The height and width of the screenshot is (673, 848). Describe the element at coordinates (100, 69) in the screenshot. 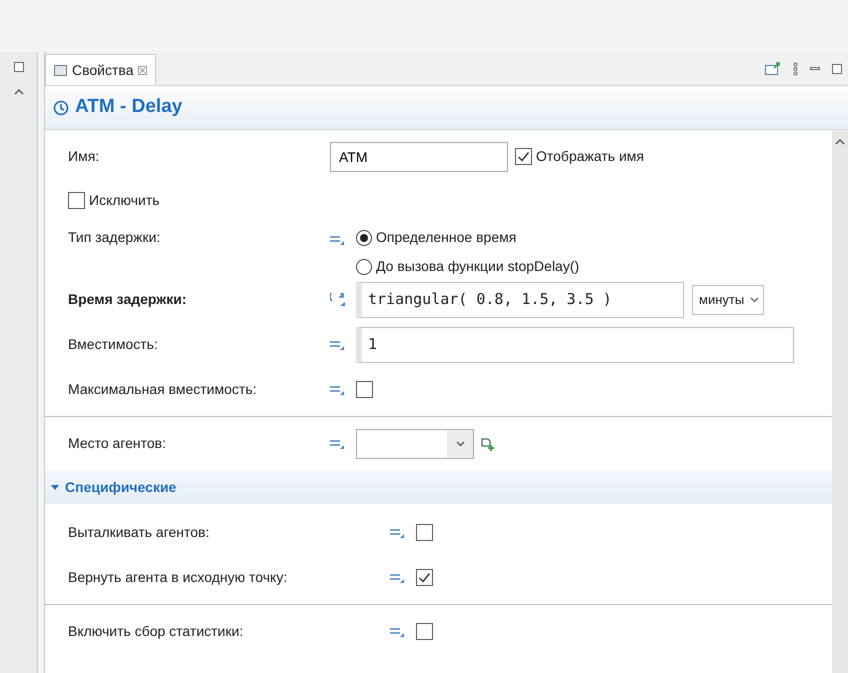

I see `properties-tab: Свойства` at that location.